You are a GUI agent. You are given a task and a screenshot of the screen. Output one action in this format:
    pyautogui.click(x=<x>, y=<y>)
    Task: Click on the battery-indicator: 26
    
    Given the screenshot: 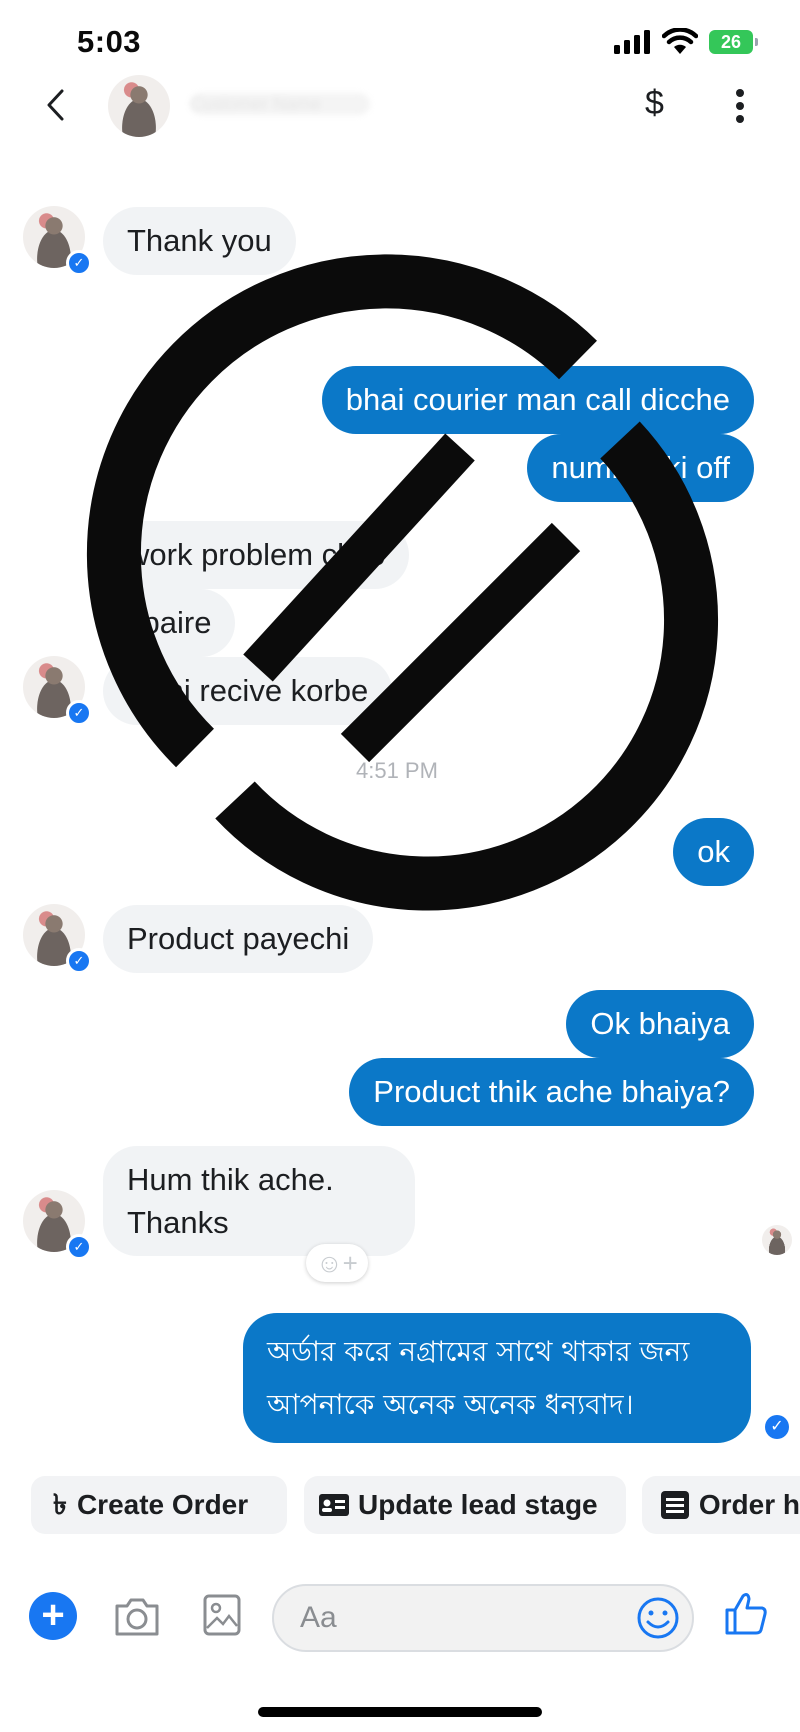 What is the action you would take?
    pyautogui.click(x=733, y=42)
    